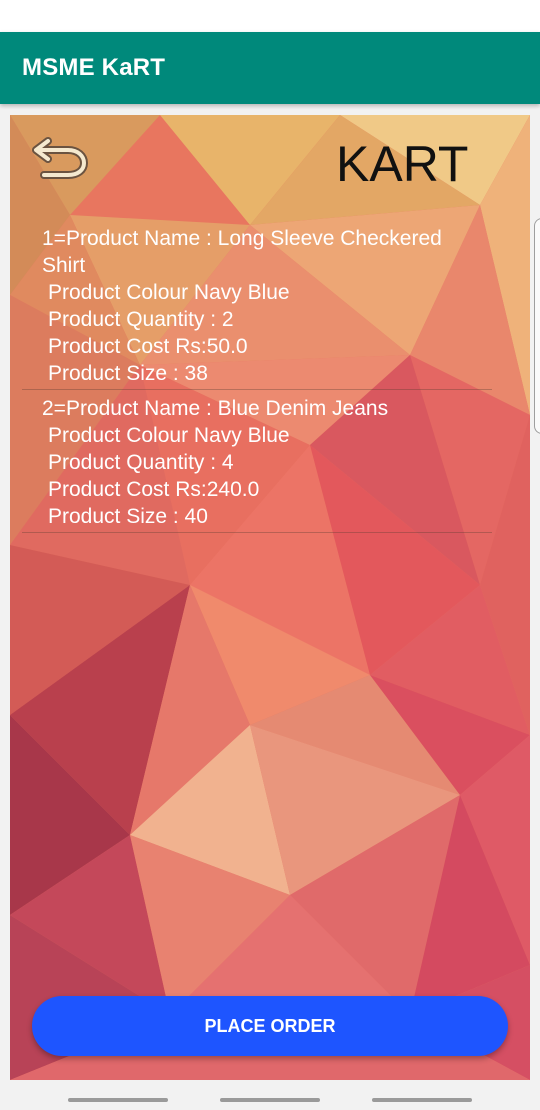  What do you see at coordinates (148, 346) in the screenshot?
I see `product-cost: Product Cost Rs:50.0` at bounding box center [148, 346].